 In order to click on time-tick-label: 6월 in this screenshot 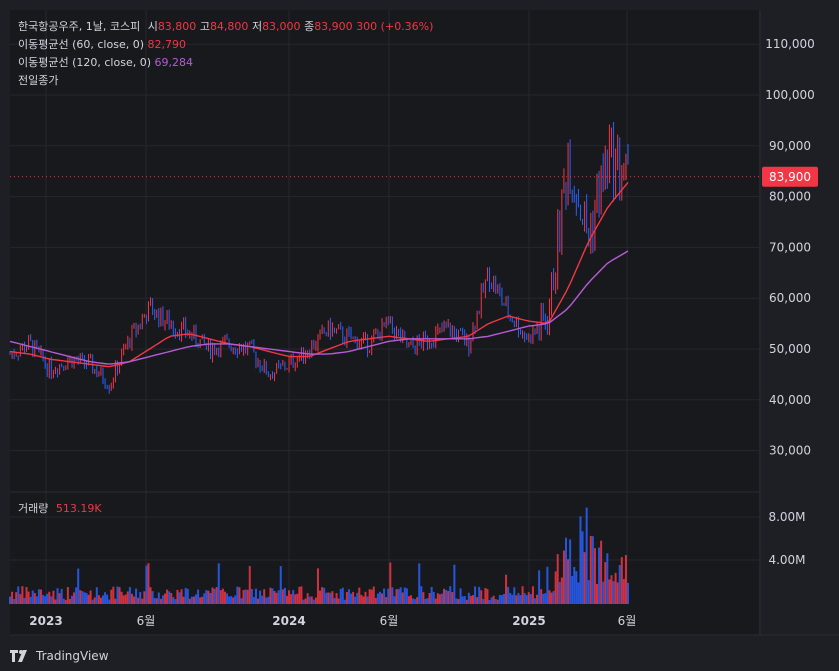, I will do `click(389, 621)`.